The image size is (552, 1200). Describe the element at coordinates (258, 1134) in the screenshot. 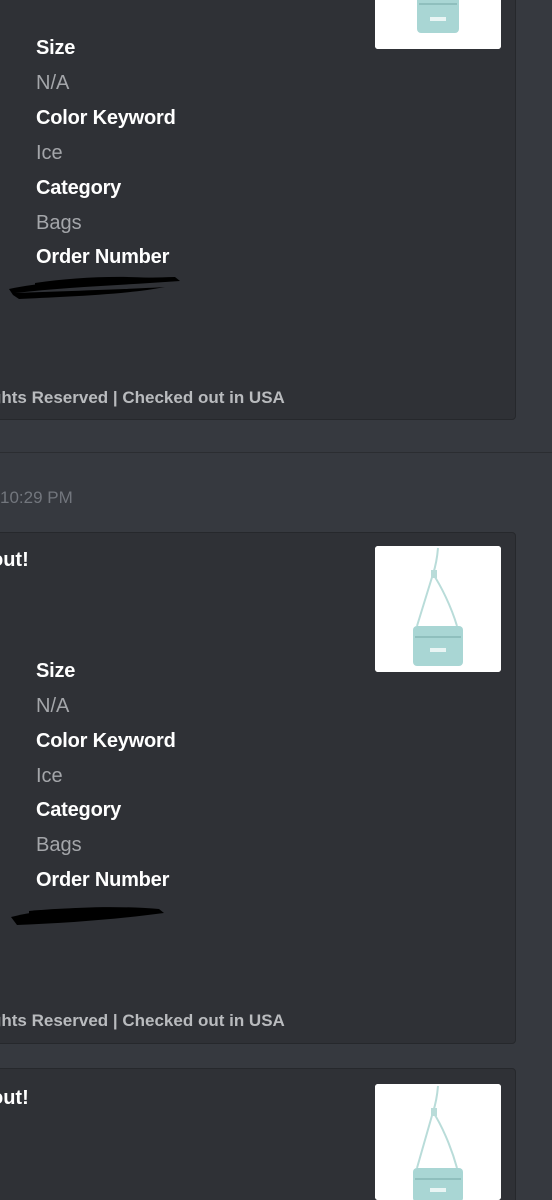

I see `order-embed-3: out!` at that location.